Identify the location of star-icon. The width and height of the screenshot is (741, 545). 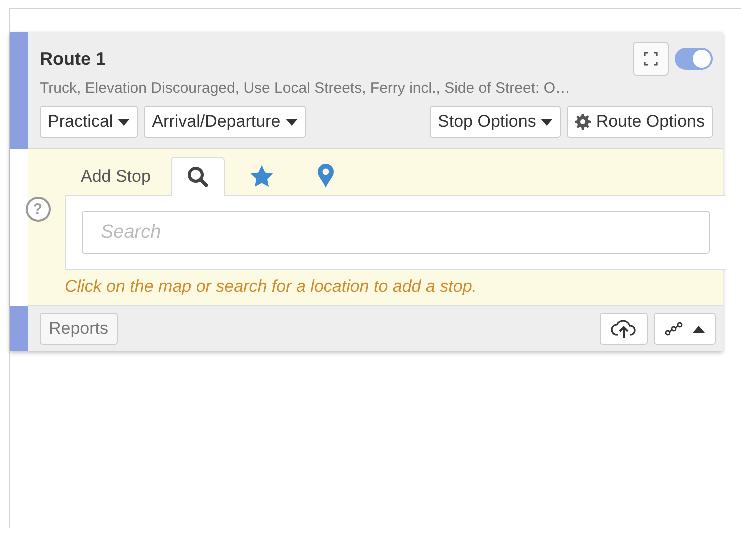
(262, 176).